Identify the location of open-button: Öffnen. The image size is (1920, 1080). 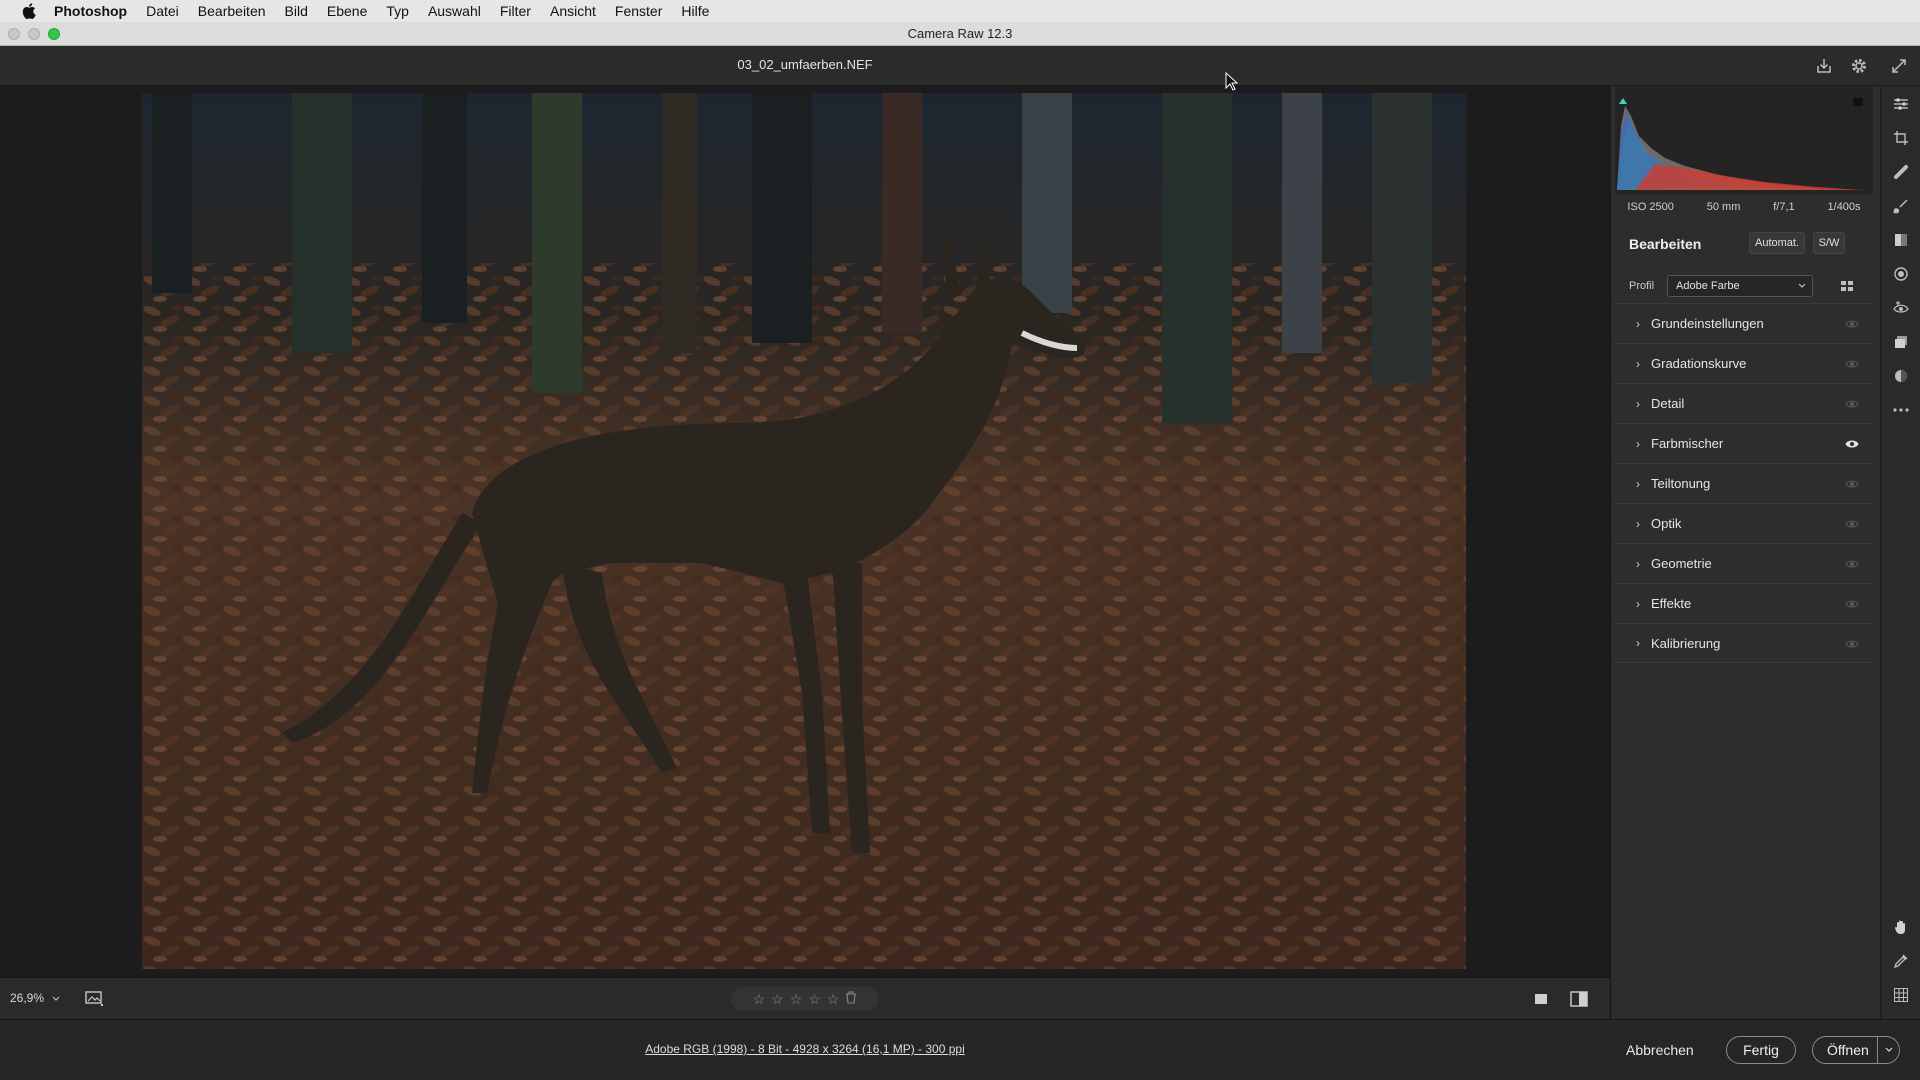
(1856, 1050).